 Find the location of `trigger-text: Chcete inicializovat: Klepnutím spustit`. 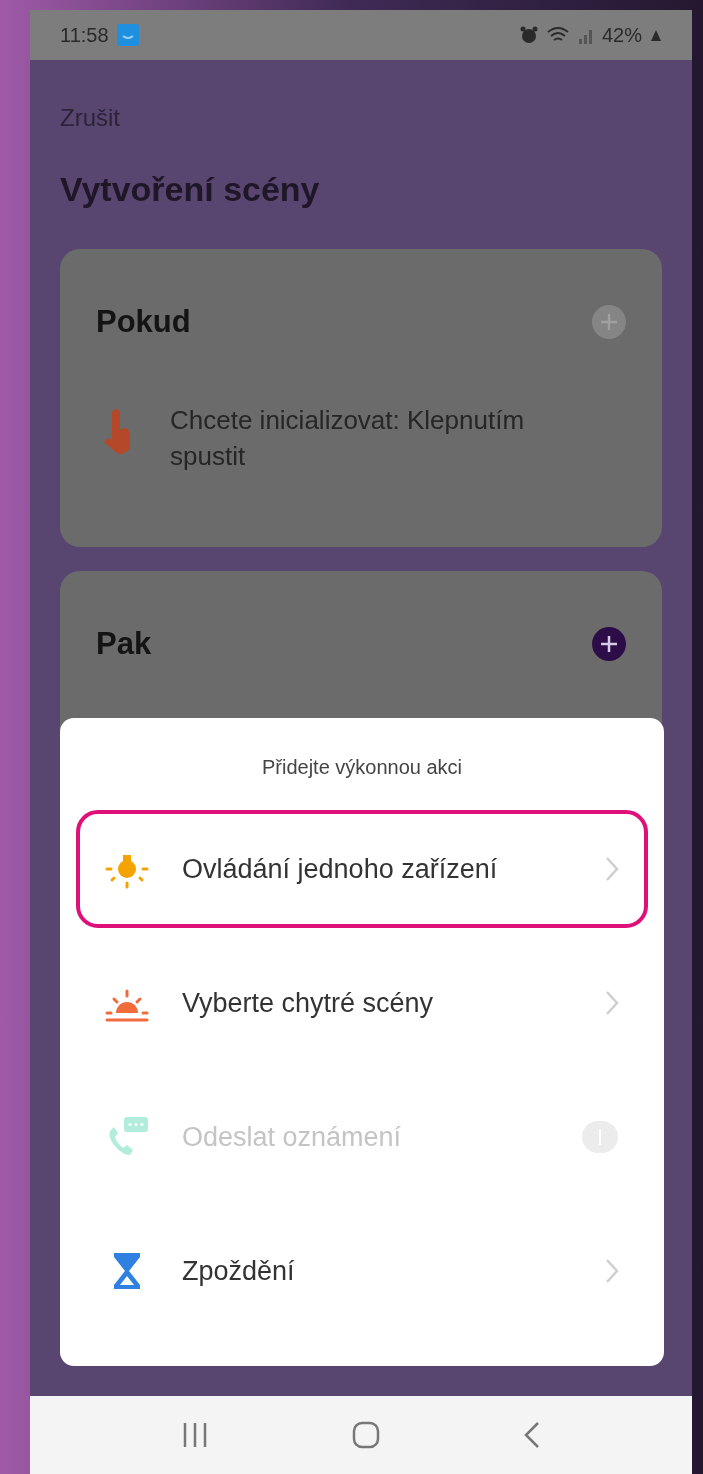

trigger-text: Chcete inicializovat: Klepnutím spustit is located at coordinates (348, 438).